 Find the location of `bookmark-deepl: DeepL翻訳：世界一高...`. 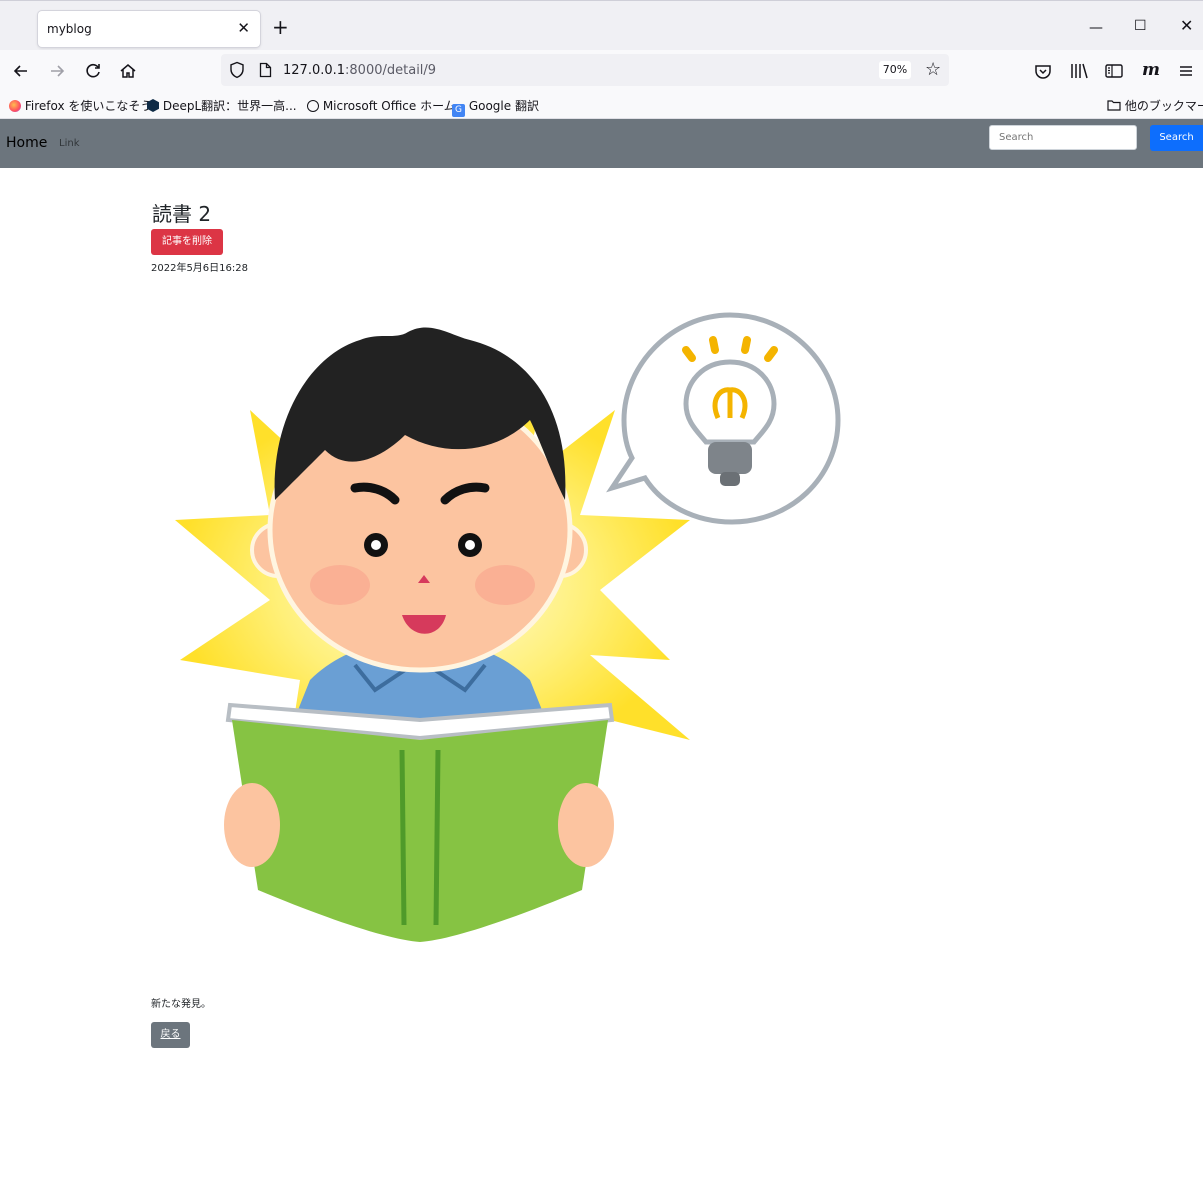

bookmark-deepl: DeepL翻訳：世界一高... is located at coordinates (222, 105).